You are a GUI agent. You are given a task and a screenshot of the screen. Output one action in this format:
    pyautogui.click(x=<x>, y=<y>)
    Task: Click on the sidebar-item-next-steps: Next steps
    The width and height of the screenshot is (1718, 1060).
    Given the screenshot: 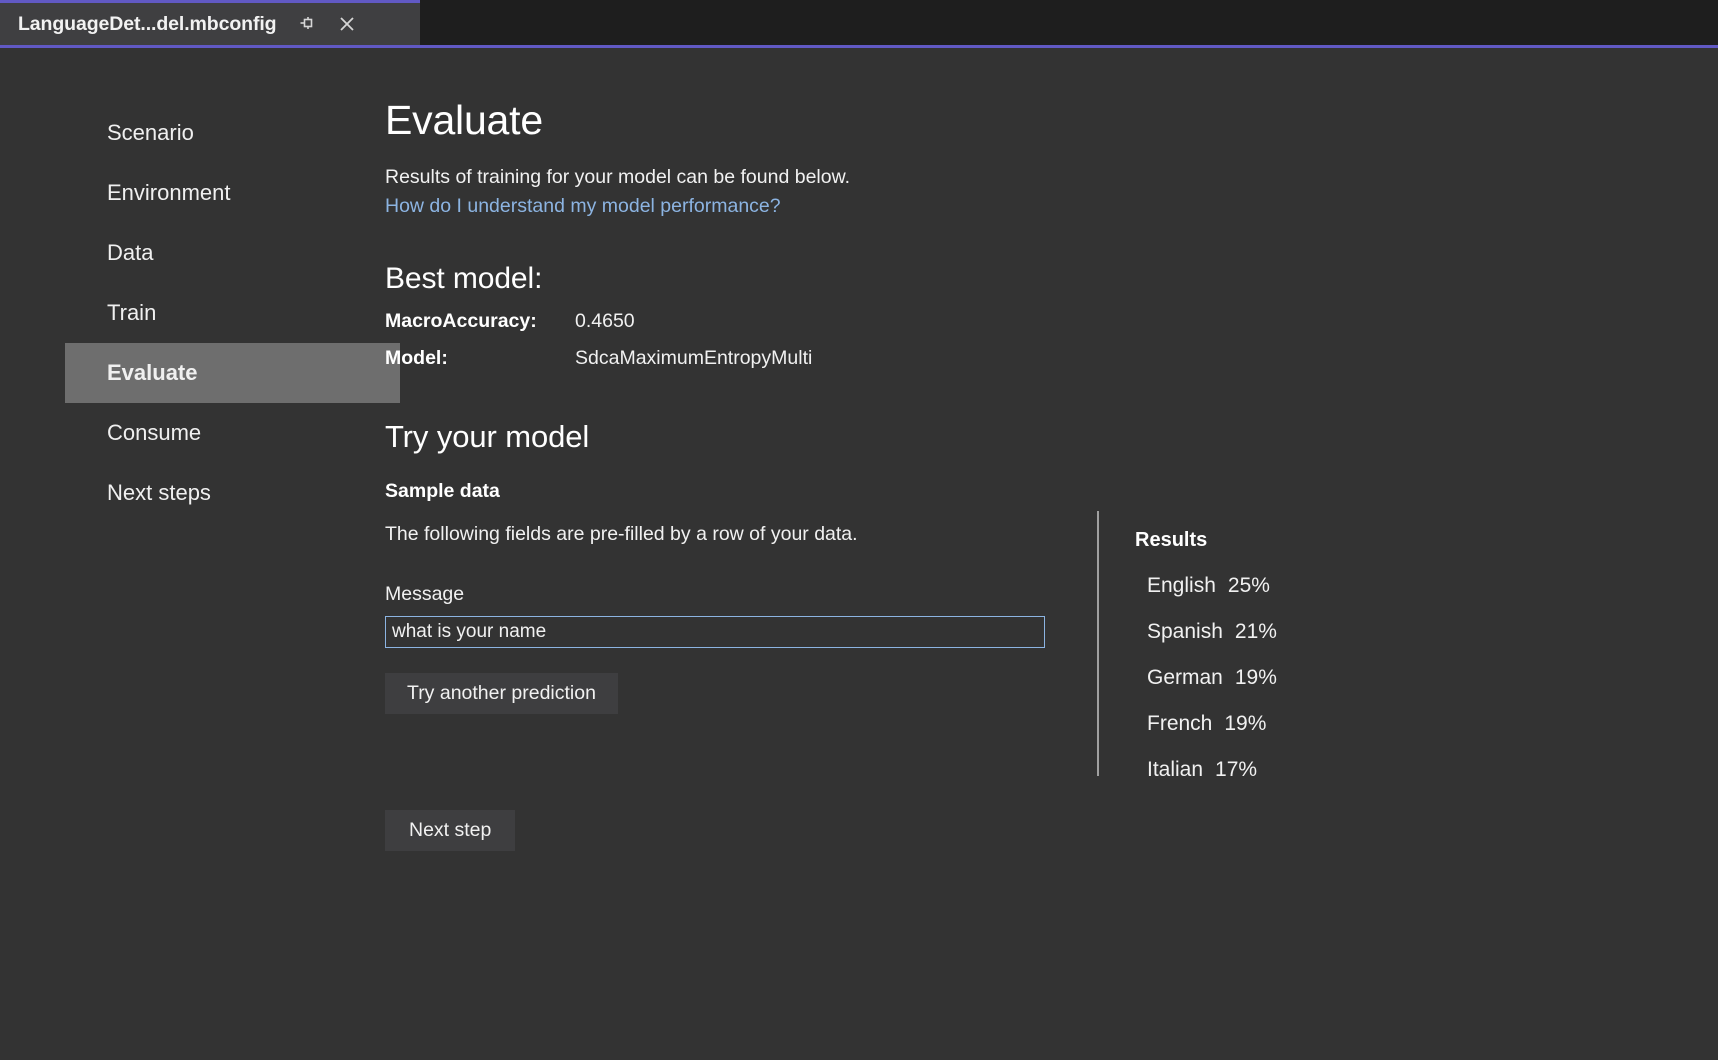 What is the action you would take?
    pyautogui.click(x=200, y=493)
    